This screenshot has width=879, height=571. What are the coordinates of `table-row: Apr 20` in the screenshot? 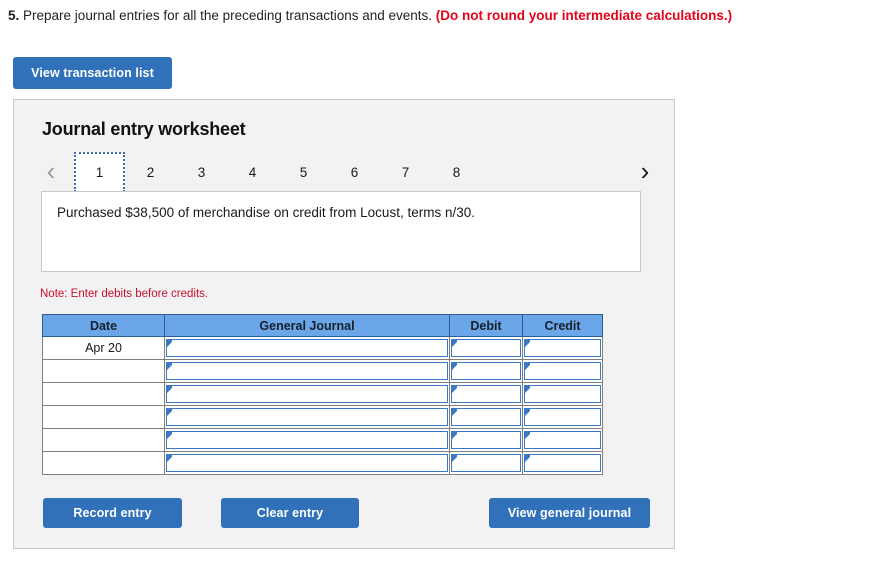 It's located at (322, 348).